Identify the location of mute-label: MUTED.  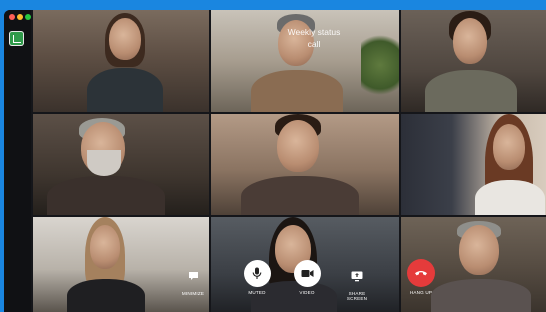
(257, 292).